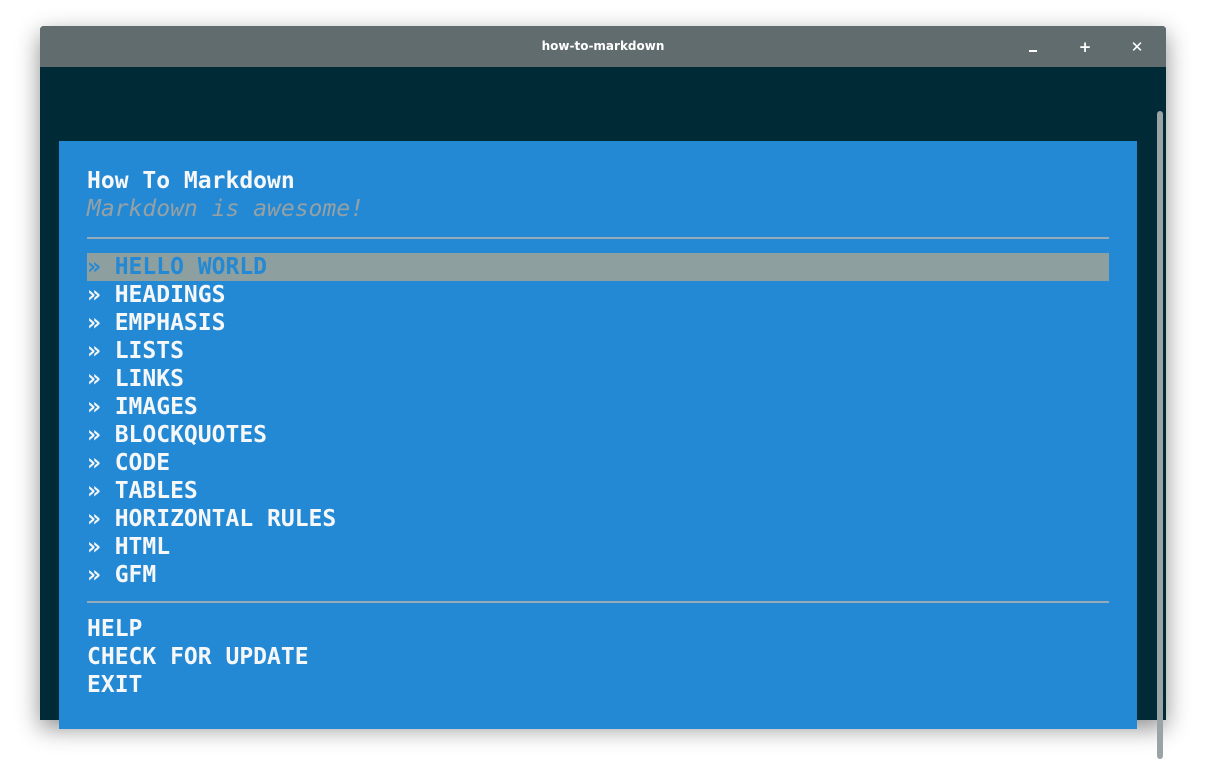  I want to click on menu-item-emphasis: » EMPHASIS, so click(598, 323).